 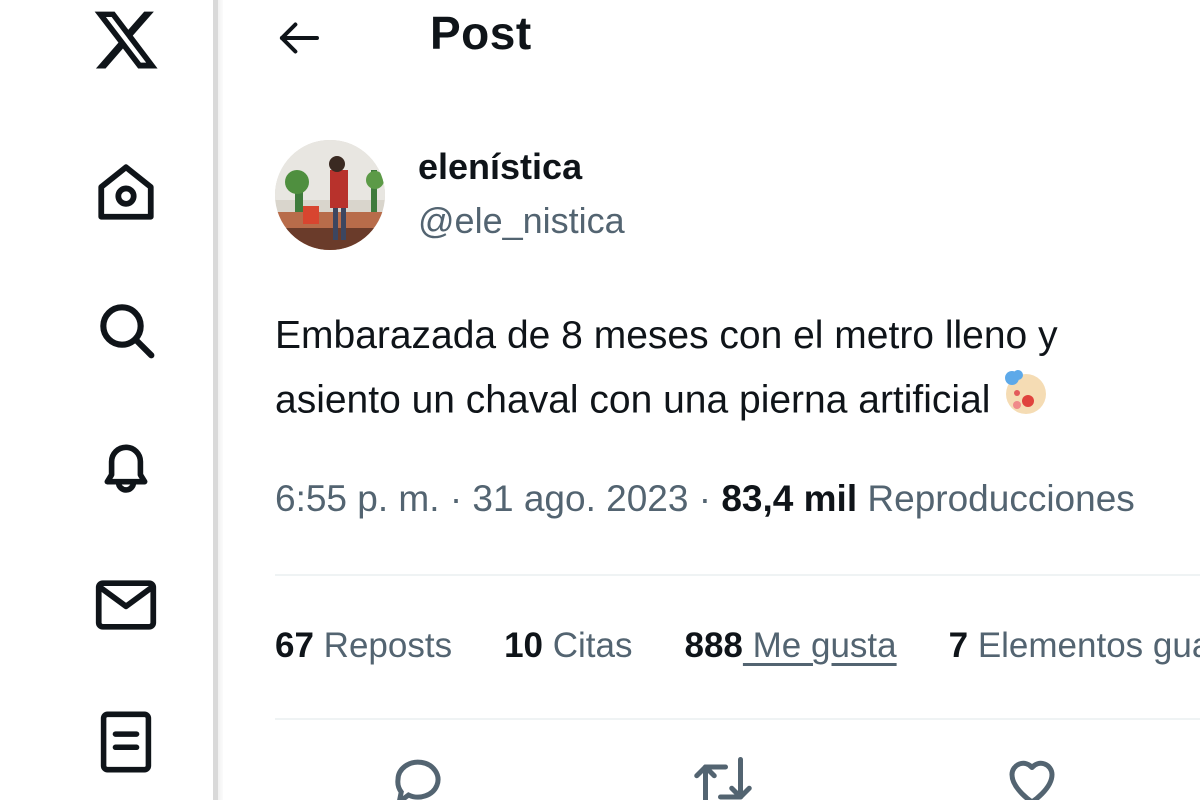 What do you see at coordinates (521, 221) in the screenshot?
I see `author-handle: @ele_nistica` at bounding box center [521, 221].